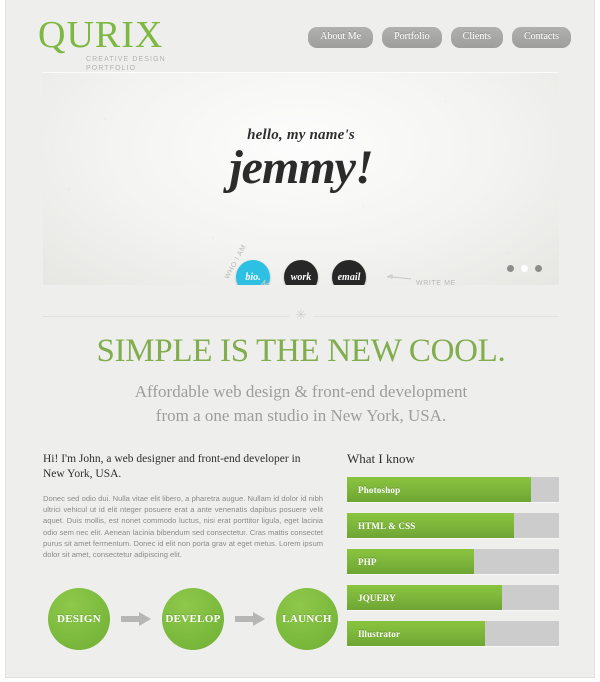 The height and width of the screenshot is (682, 600). Describe the element at coordinates (381, 458) in the screenshot. I see `skills-title: What I know` at that location.